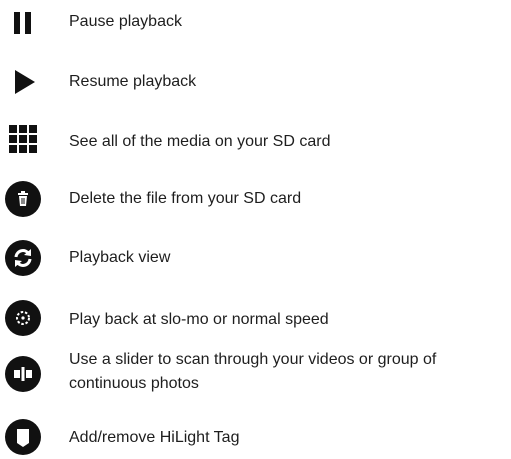  Describe the element at coordinates (185, 198) in the screenshot. I see `legend-label-delete: Delete the file from your SD card` at that location.